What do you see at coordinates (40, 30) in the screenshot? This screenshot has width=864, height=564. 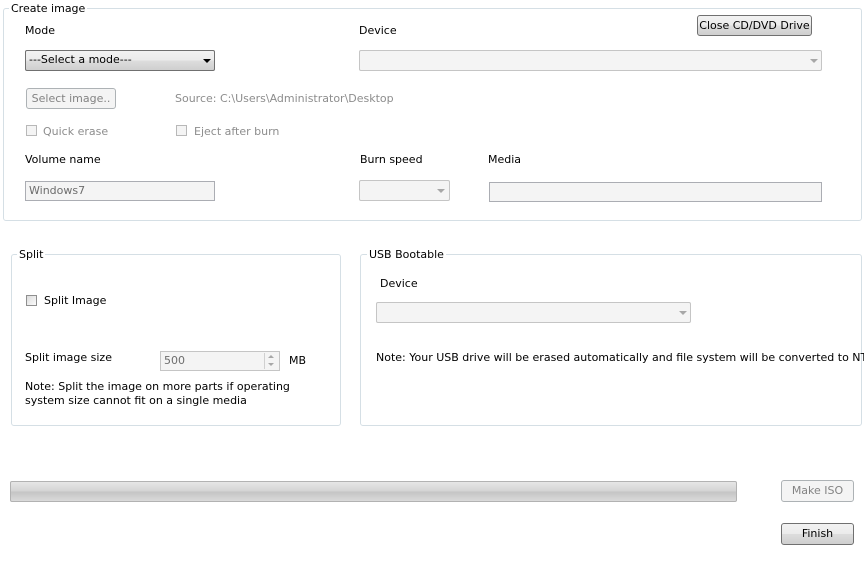 I see `mode-label: Mode` at bounding box center [40, 30].